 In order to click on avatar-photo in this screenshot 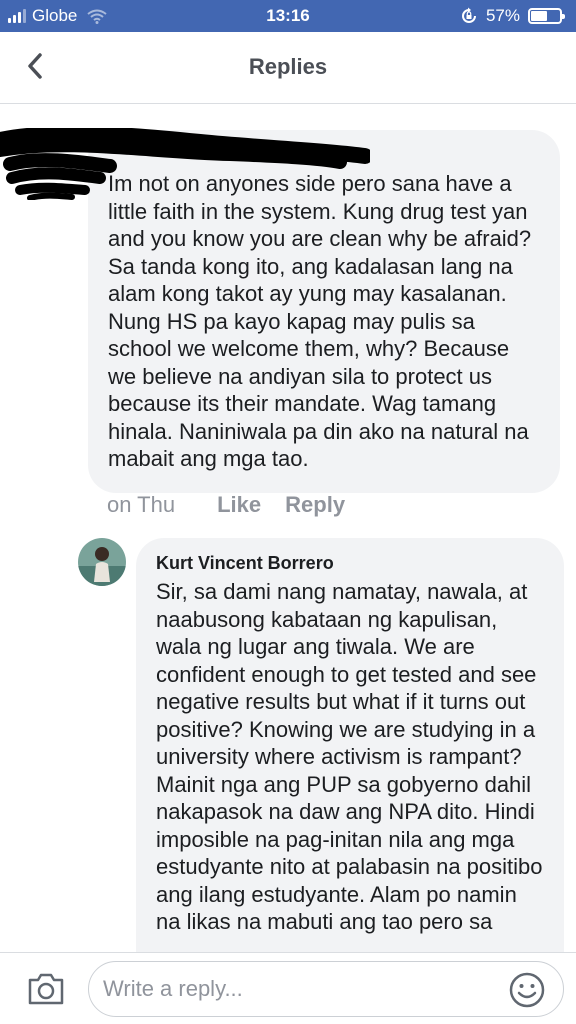, I will do `click(102, 562)`.